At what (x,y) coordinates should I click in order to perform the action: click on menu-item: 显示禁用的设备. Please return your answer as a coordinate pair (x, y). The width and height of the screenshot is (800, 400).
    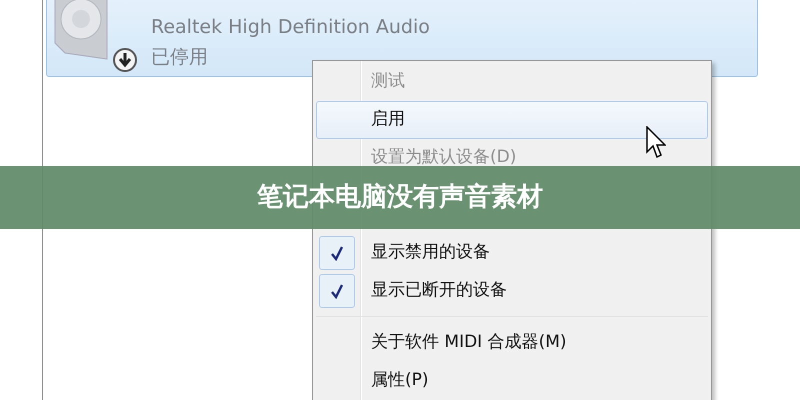
    Looking at the image, I should click on (512, 253).